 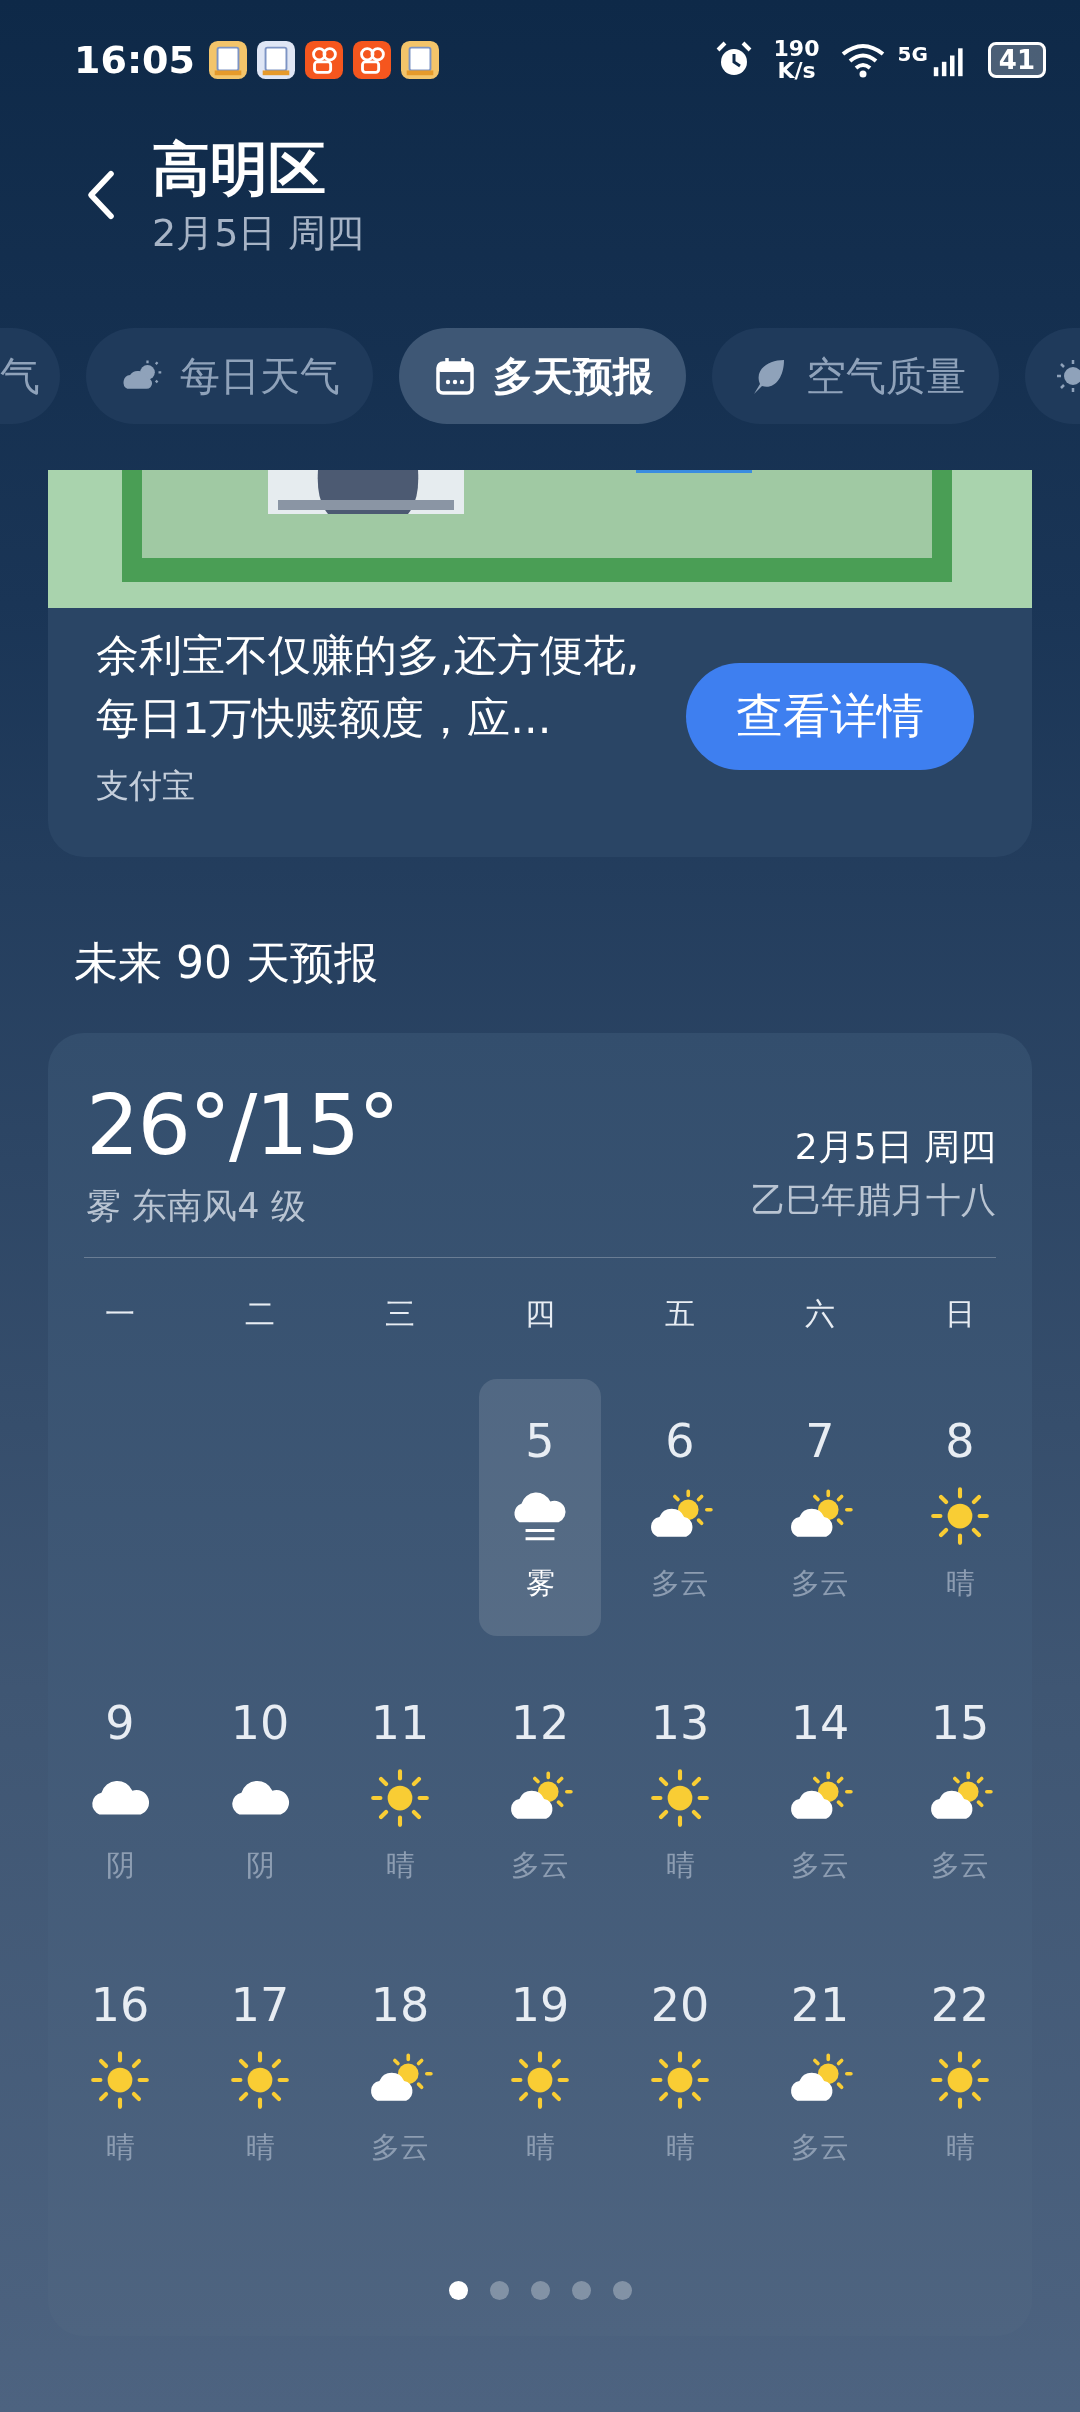 What do you see at coordinates (120, 1789) in the screenshot?
I see `day-cell: 9 阴` at bounding box center [120, 1789].